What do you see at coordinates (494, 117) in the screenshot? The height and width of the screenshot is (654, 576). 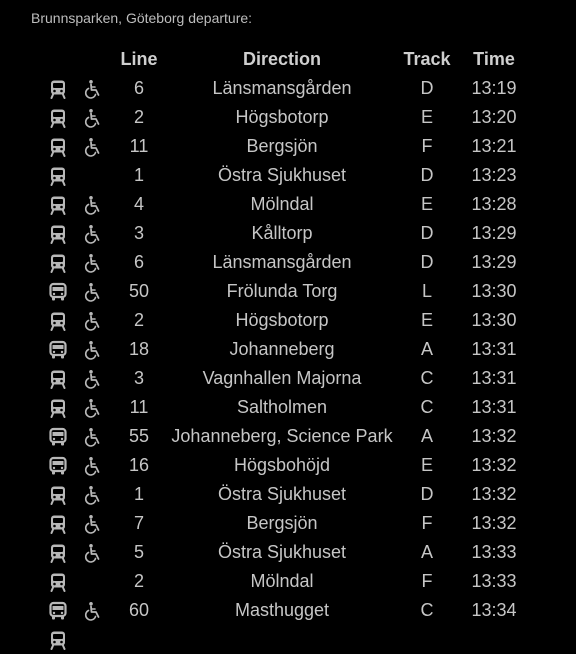 I see `departure-time: 13:20` at bounding box center [494, 117].